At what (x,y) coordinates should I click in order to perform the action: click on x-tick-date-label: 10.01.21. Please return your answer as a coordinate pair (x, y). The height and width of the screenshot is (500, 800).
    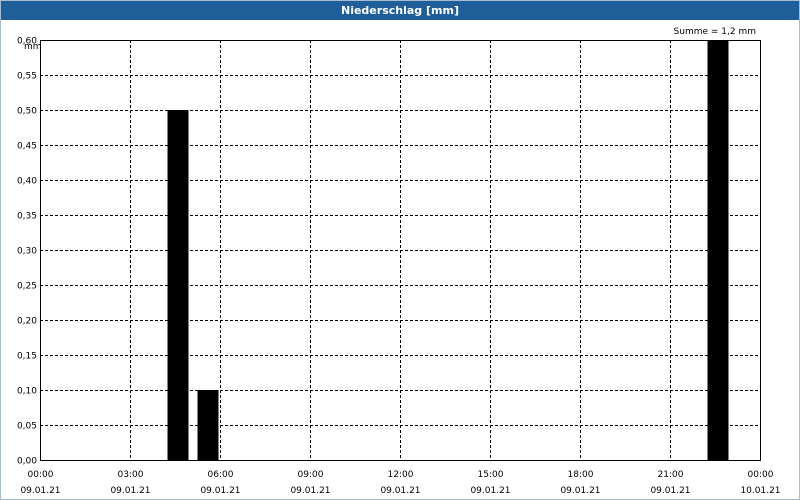
    Looking at the image, I should click on (760, 491).